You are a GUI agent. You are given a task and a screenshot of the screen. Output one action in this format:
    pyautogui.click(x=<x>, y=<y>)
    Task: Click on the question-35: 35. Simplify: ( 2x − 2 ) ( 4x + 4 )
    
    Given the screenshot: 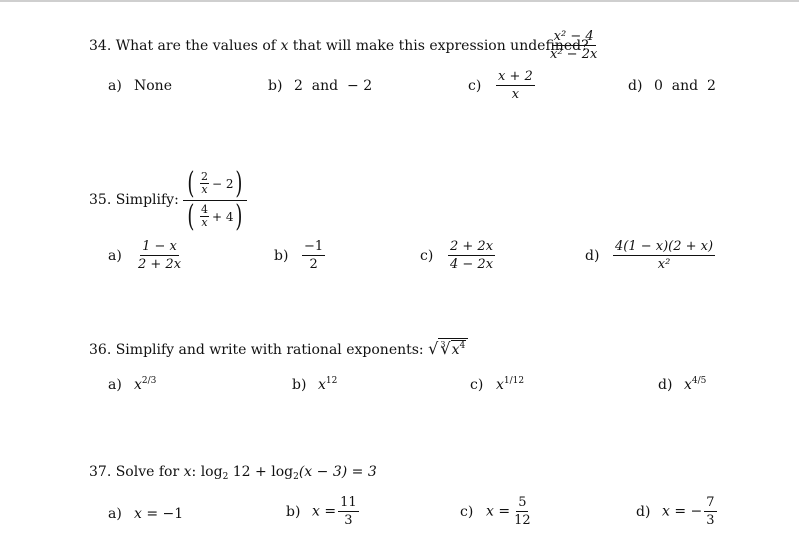 What is the action you would take?
    pyautogui.click(x=168, y=200)
    